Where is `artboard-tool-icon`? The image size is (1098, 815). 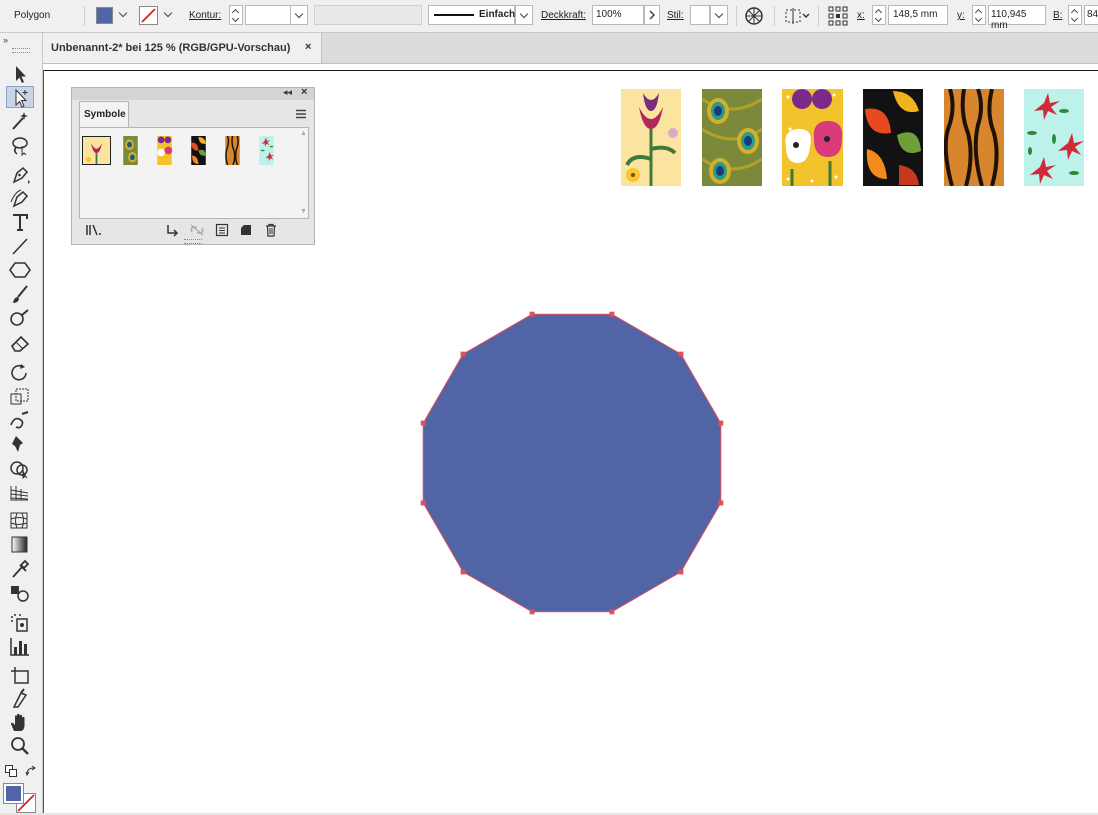
artboard-tool-icon is located at coordinates (20, 674).